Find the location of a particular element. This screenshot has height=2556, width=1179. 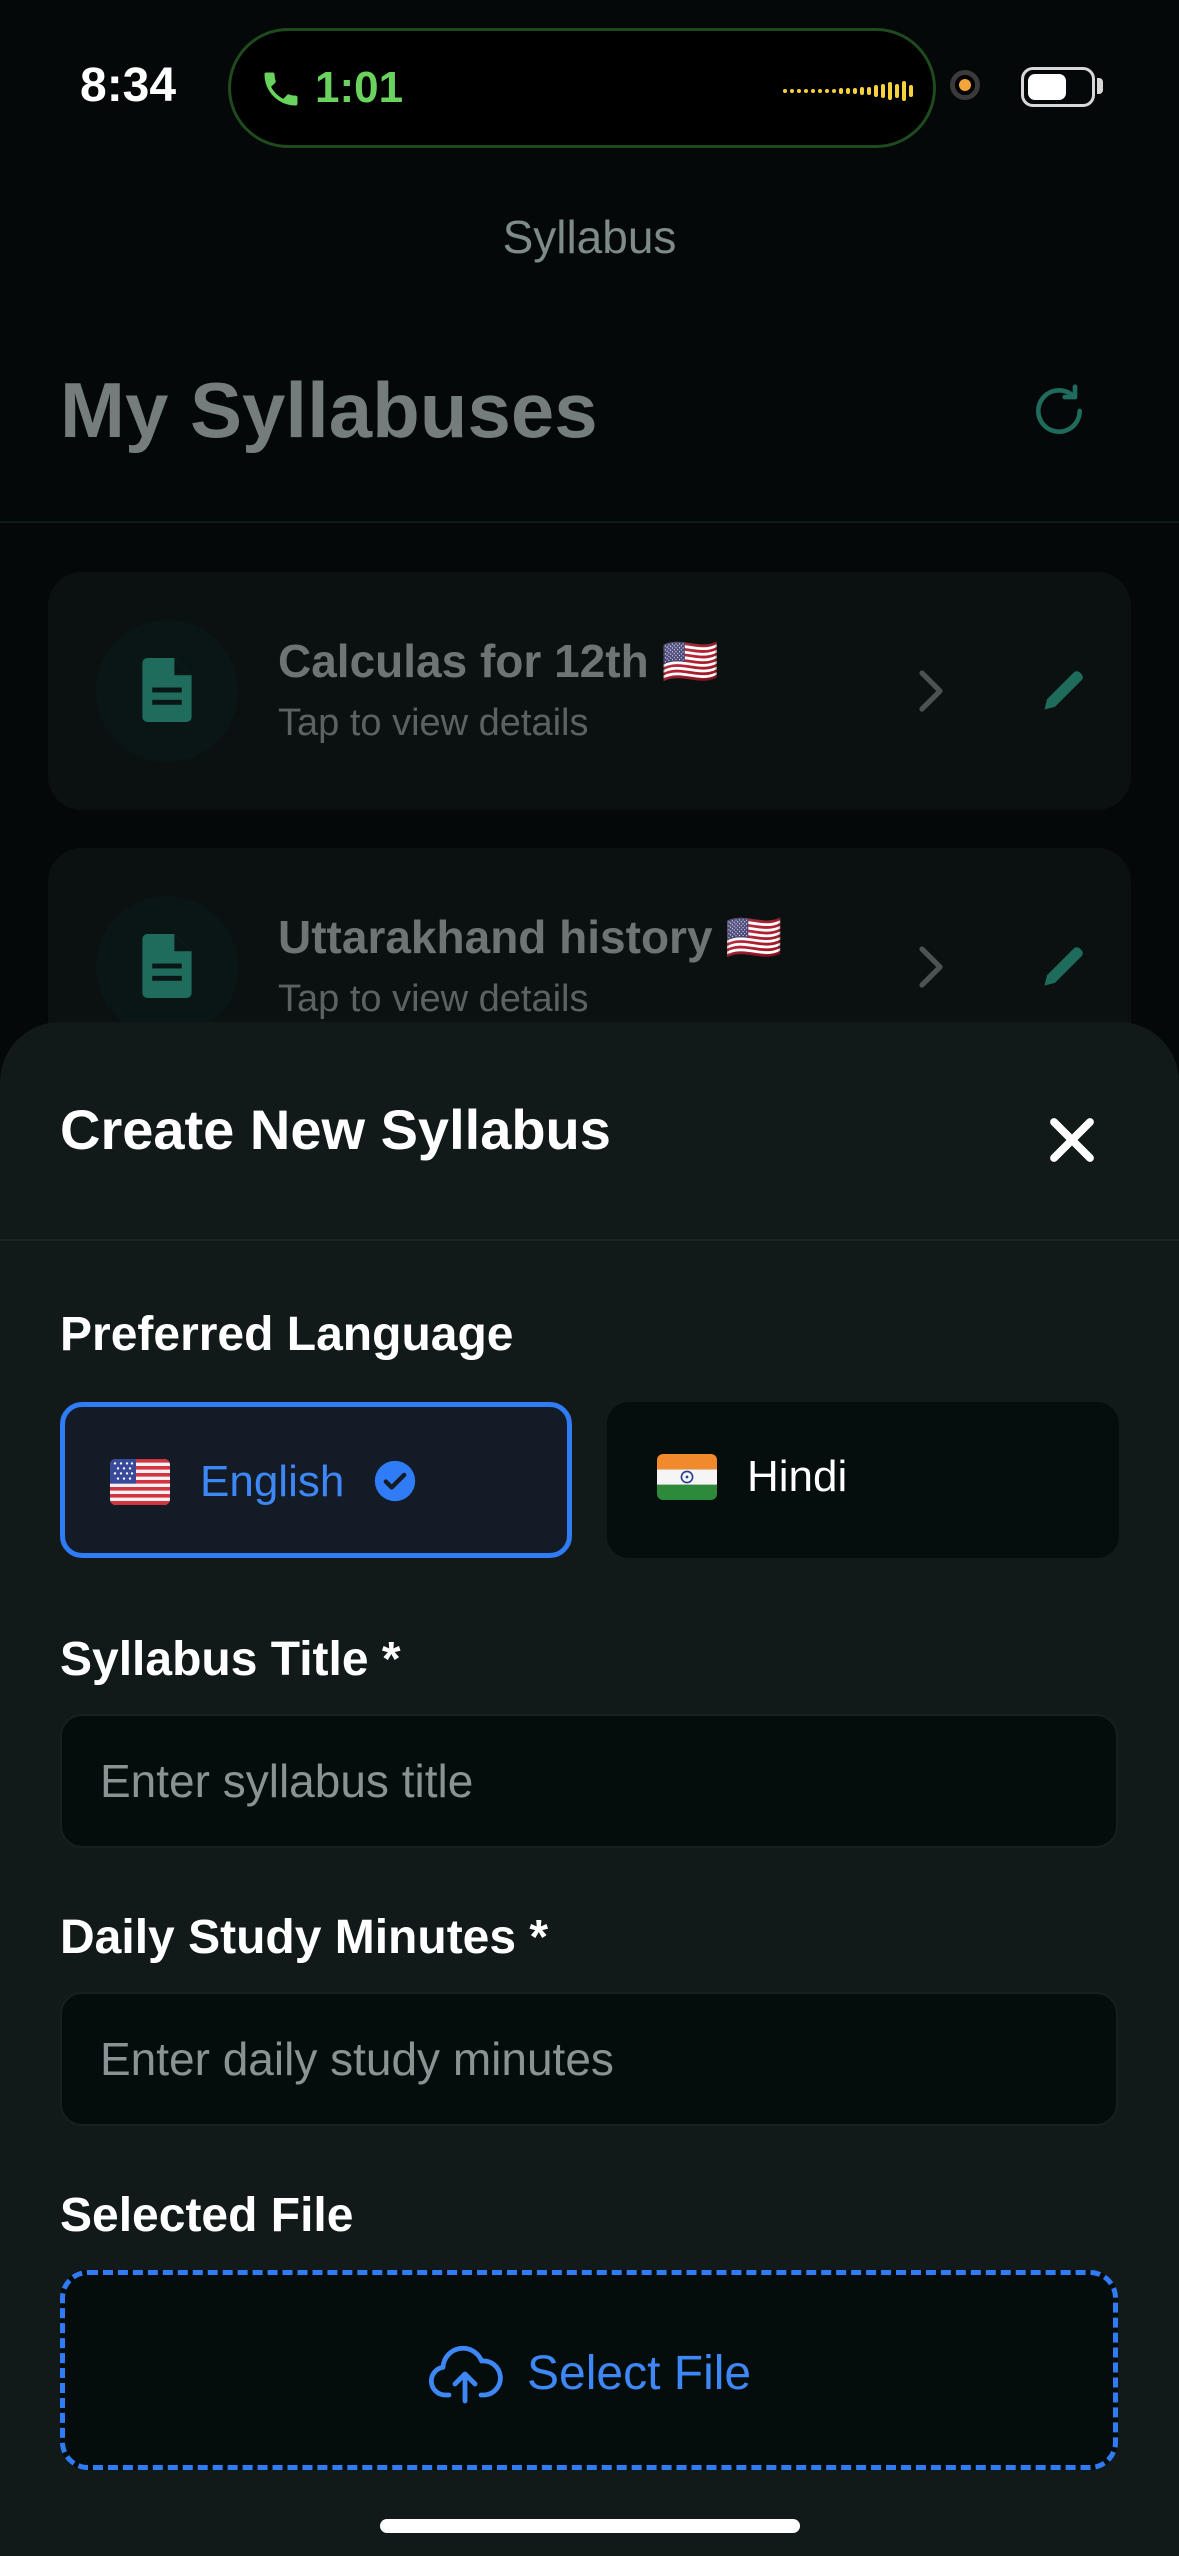

phone-icon is located at coordinates (281, 89).